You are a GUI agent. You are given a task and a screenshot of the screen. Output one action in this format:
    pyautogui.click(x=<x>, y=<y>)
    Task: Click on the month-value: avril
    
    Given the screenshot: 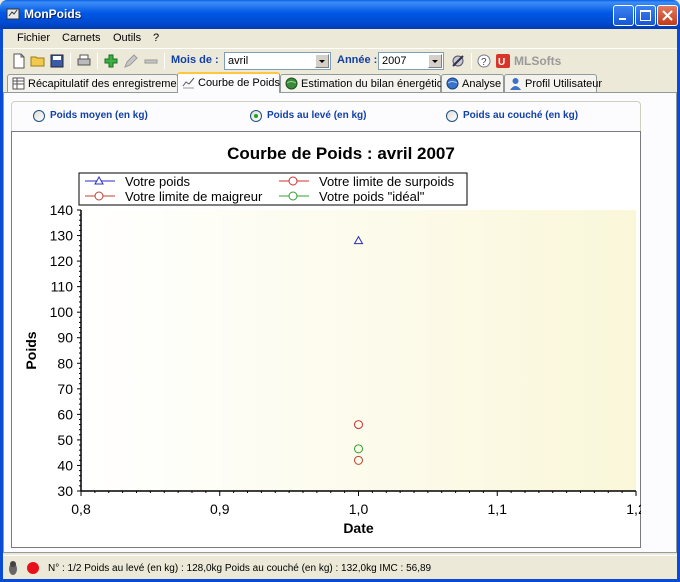 What is the action you would take?
    pyautogui.click(x=238, y=61)
    